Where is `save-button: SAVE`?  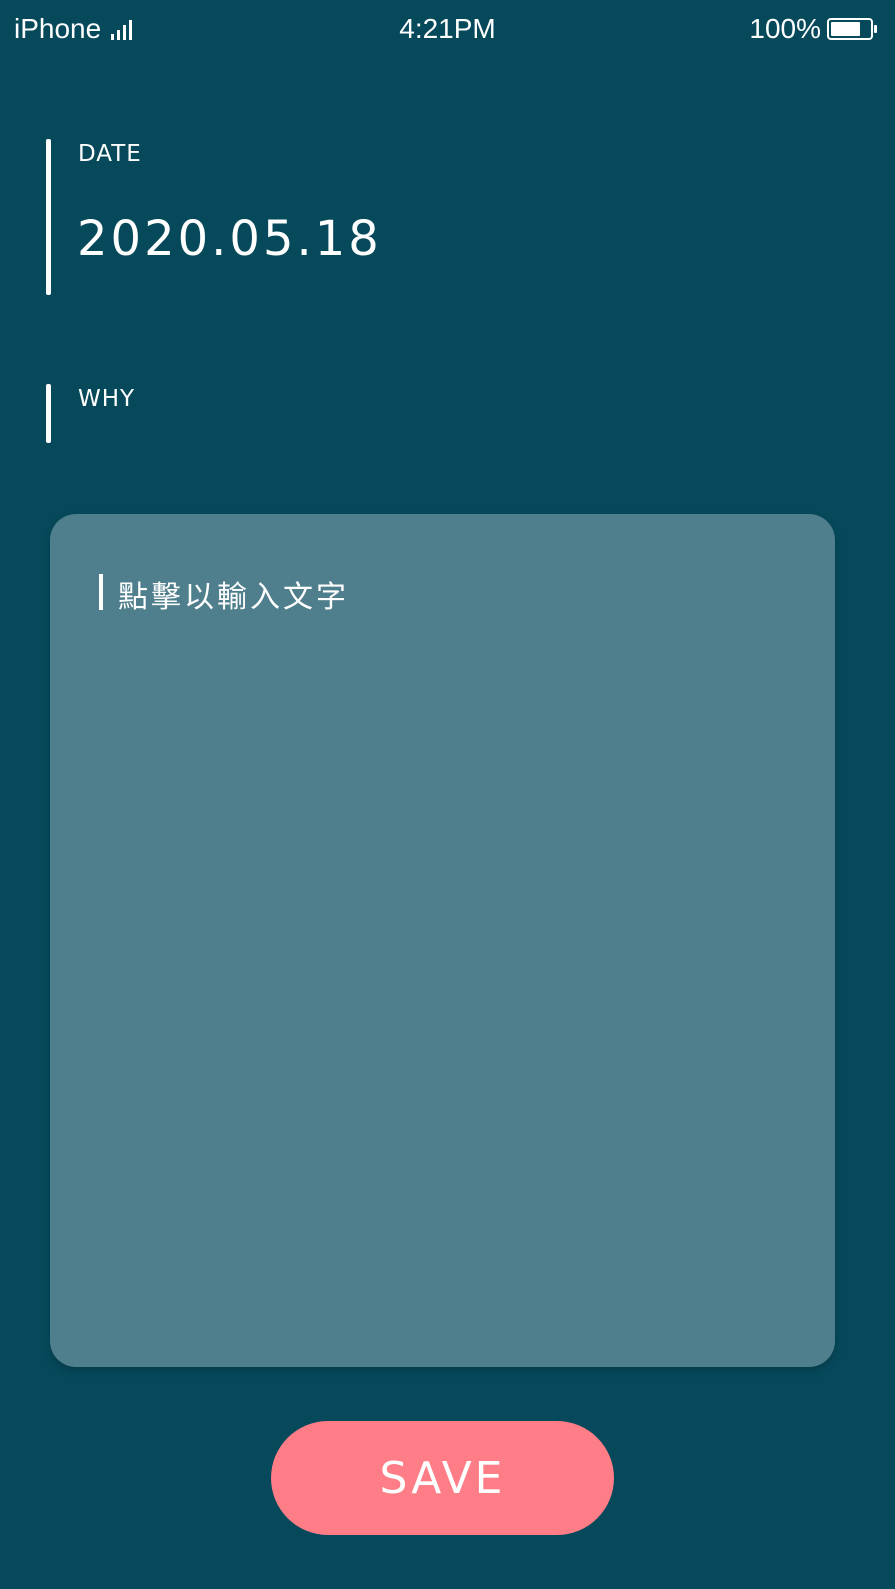 save-button: SAVE is located at coordinates (442, 1478).